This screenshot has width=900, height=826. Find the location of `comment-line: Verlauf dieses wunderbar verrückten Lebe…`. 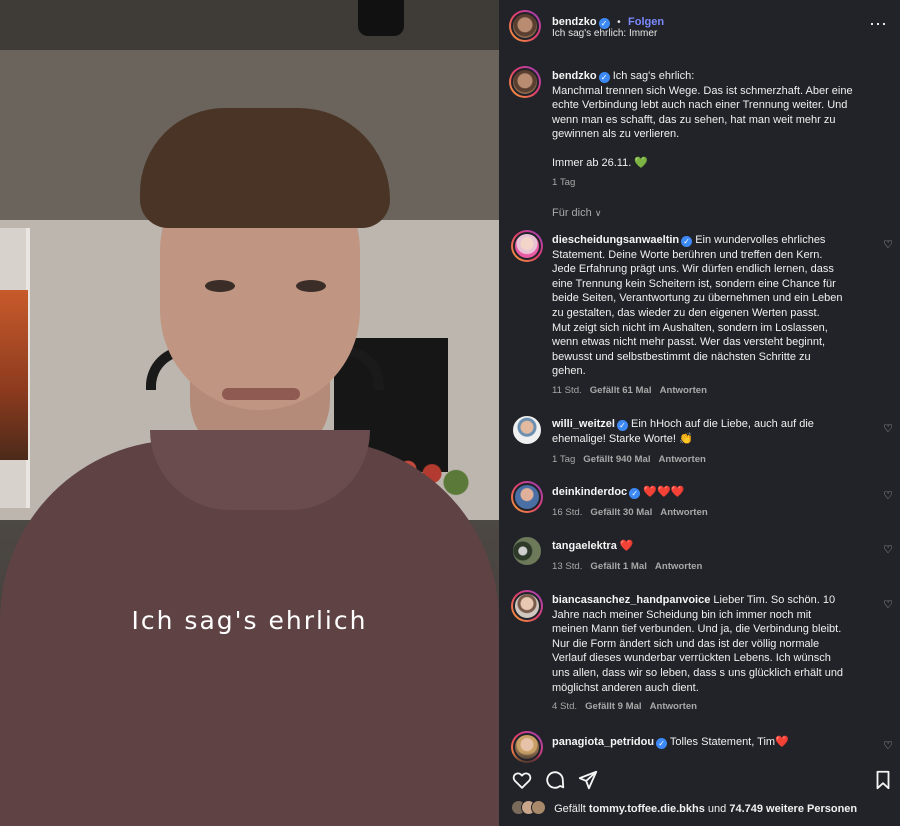

comment-line: Verlauf dieses wunderbar verrückten Lebe… is located at coordinates (691, 658).